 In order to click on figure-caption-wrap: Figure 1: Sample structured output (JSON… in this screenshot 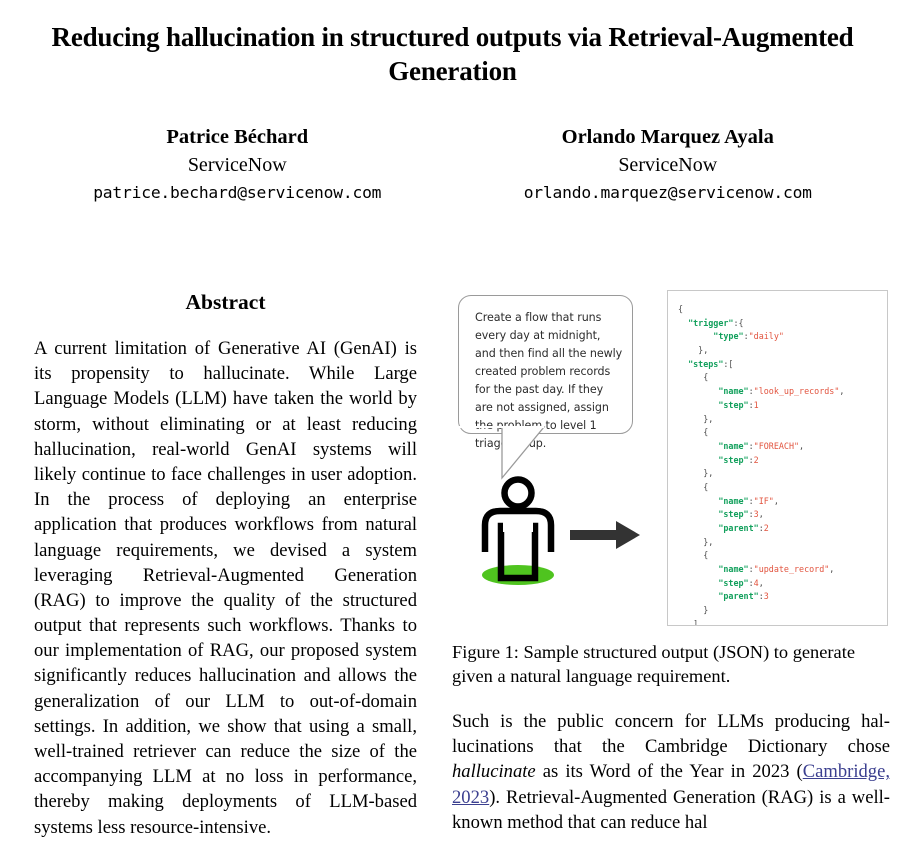, I will do `click(671, 664)`.